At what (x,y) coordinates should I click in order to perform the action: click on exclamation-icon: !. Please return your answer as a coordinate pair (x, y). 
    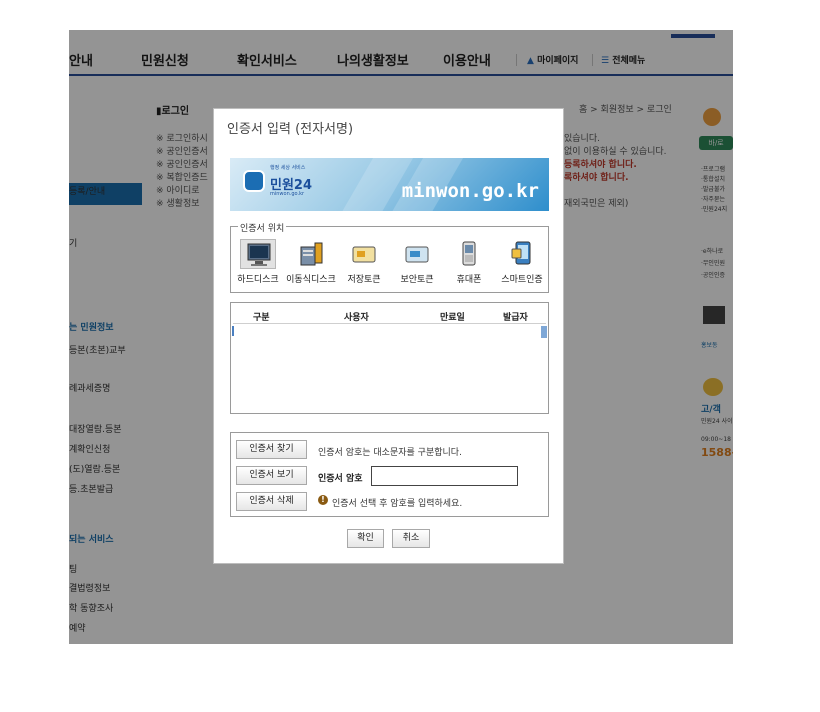
    Looking at the image, I should click on (323, 500).